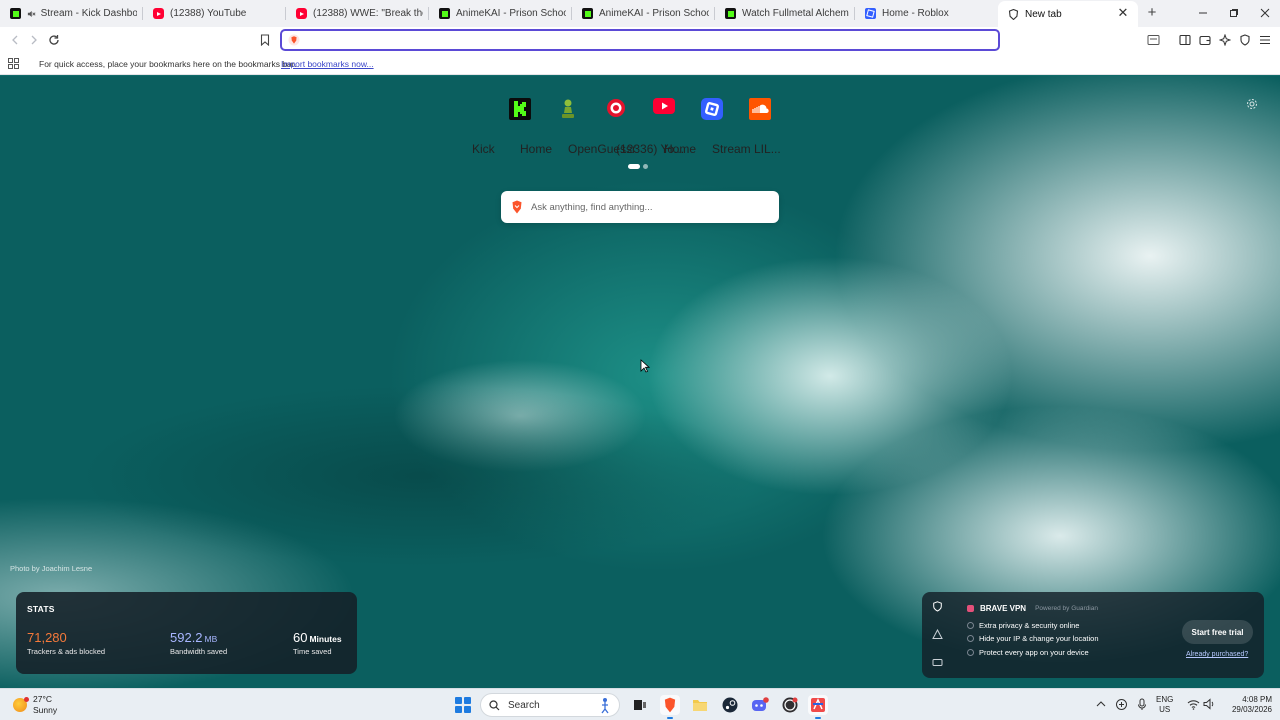 The height and width of the screenshot is (720, 1280). I want to click on toolbar, so click(640, 40).